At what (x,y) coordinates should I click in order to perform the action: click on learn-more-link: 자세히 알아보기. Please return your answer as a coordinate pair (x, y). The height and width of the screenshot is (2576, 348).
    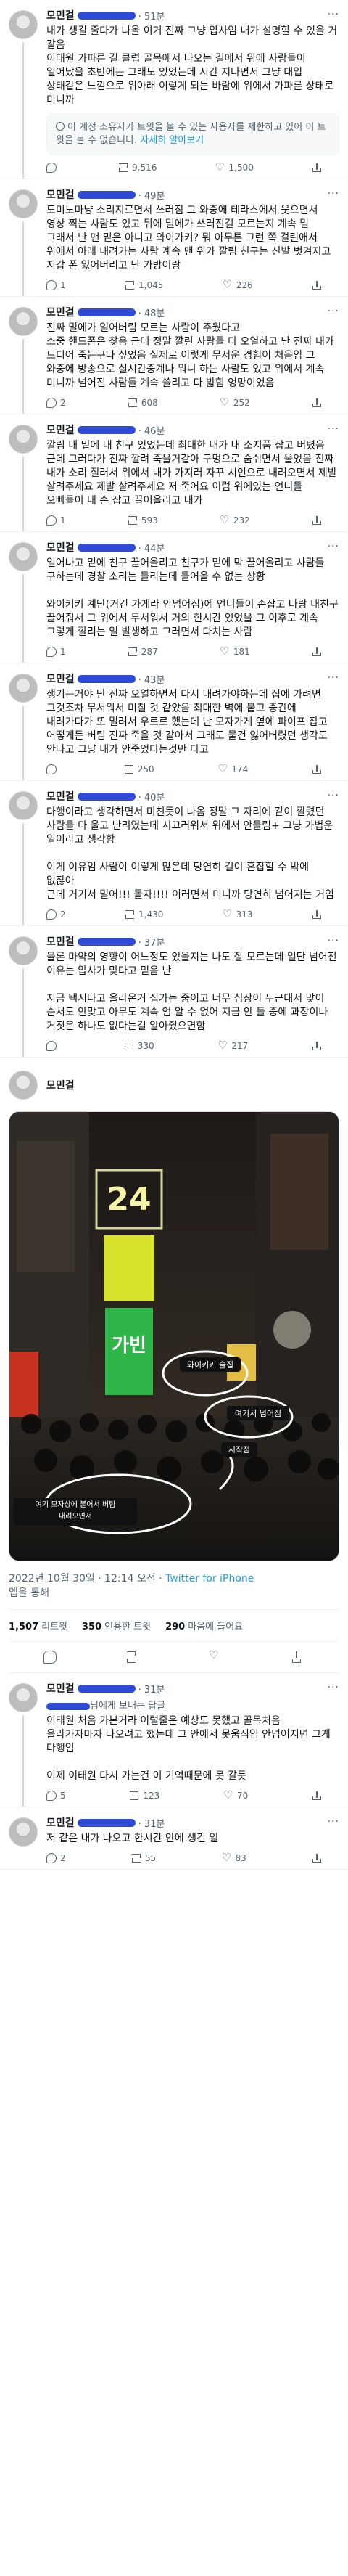
    Looking at the image, I should click on (172, 140).